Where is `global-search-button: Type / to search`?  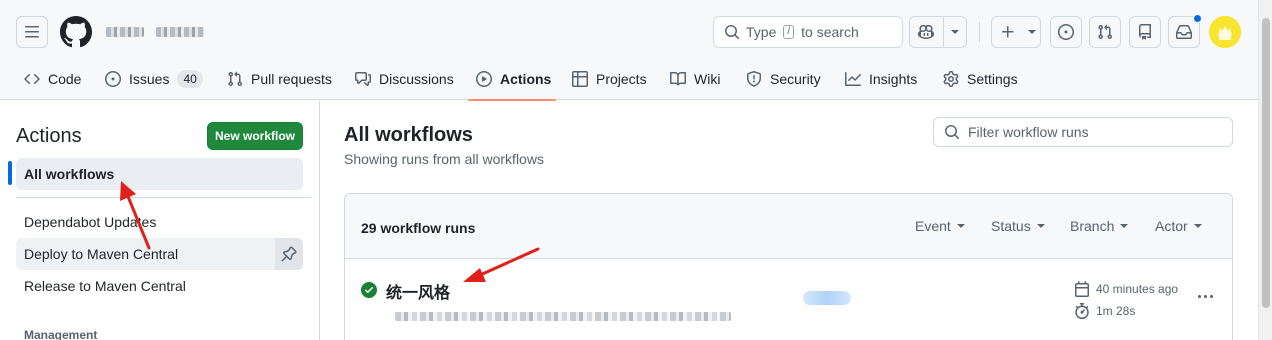
global-search-button: Type / to search is located at coordinates (808, 32).